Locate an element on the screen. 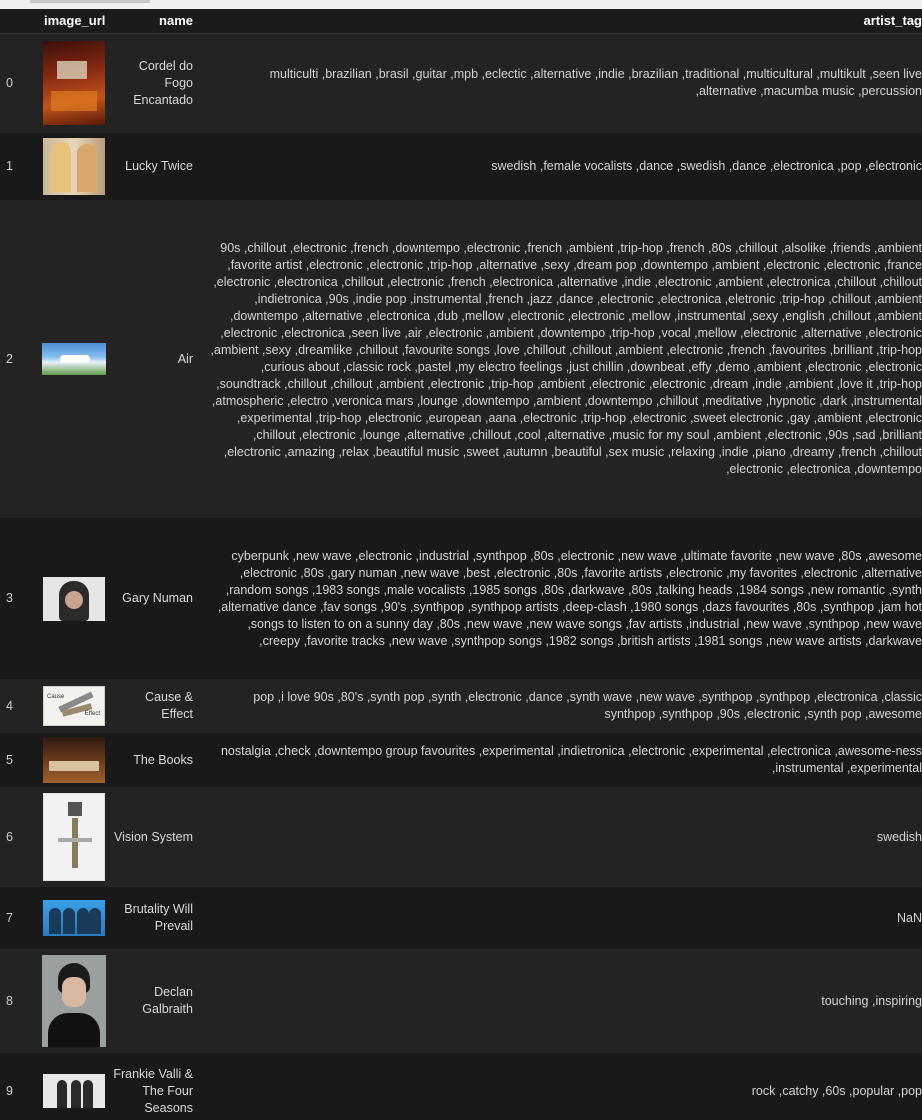  books-image is located at coordinates (74, 760).